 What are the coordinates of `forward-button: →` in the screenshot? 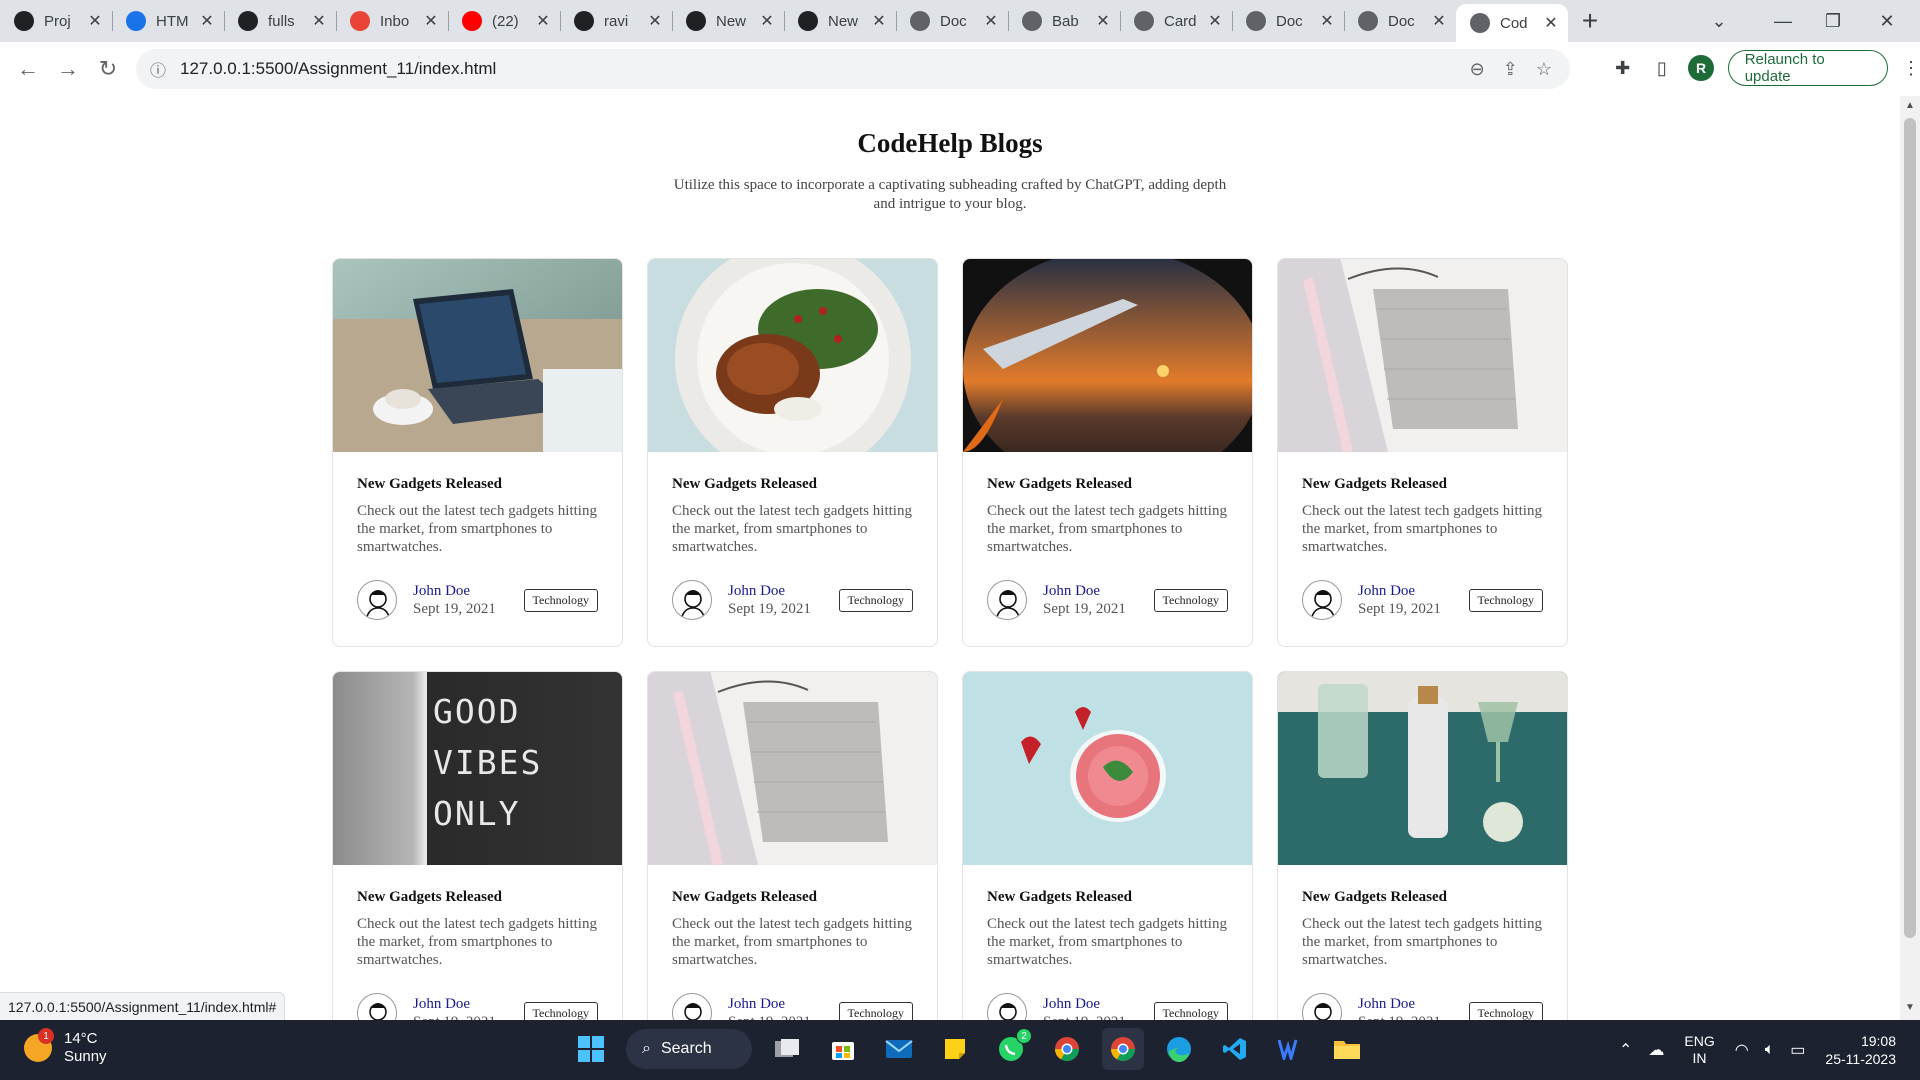 It's located at (68, 69).